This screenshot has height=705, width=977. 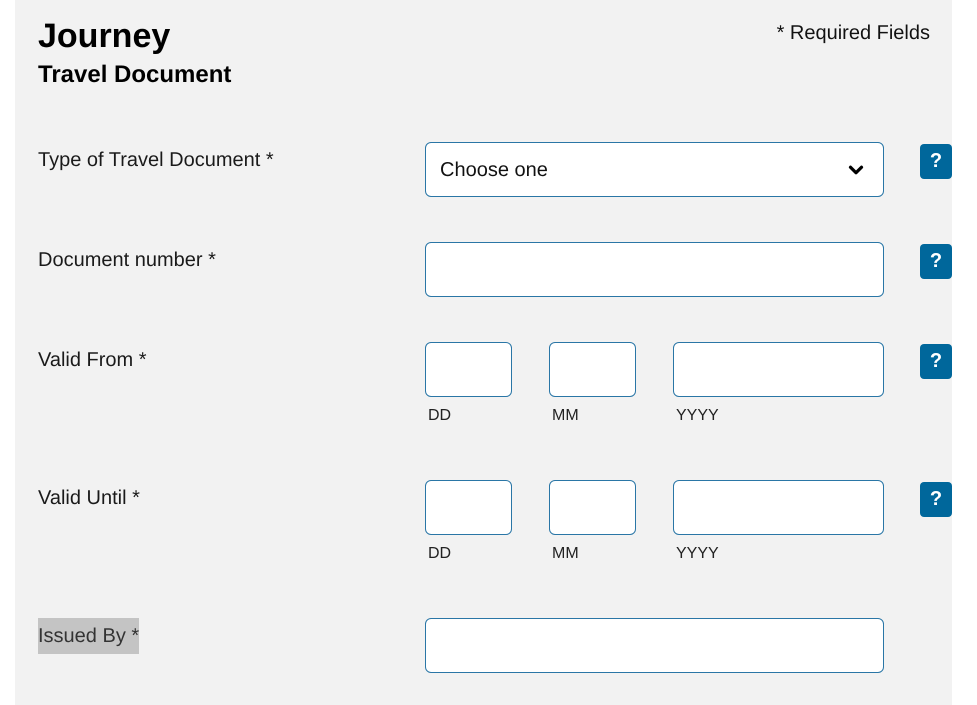 What do you see at coordinates (135, 75) in the screenshot?
I see `section-title: Travel Document` at bounding box center [135, 75].